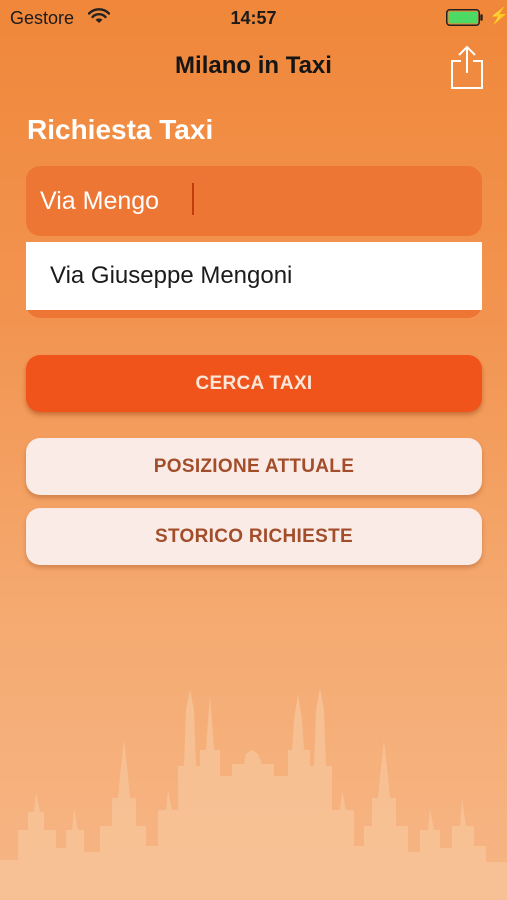  What do you see at coordinates (253, 65) in the screenshot?
I see `app-title: Milano in Taxi` at bounding box center [253, 65].